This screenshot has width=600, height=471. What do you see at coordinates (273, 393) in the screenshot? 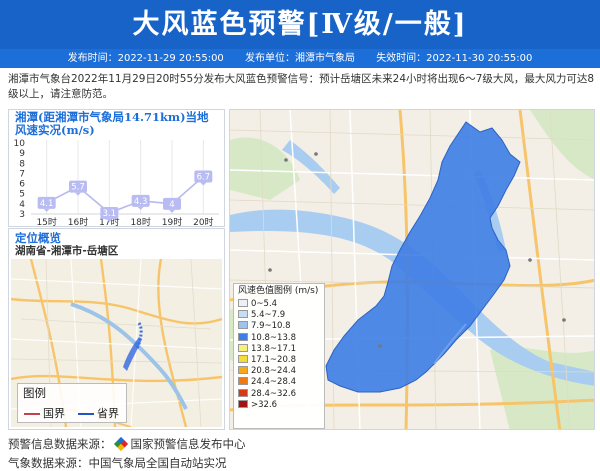
I see `color-legend-label: 28.4~32.6` at bounding box center [273, 393].